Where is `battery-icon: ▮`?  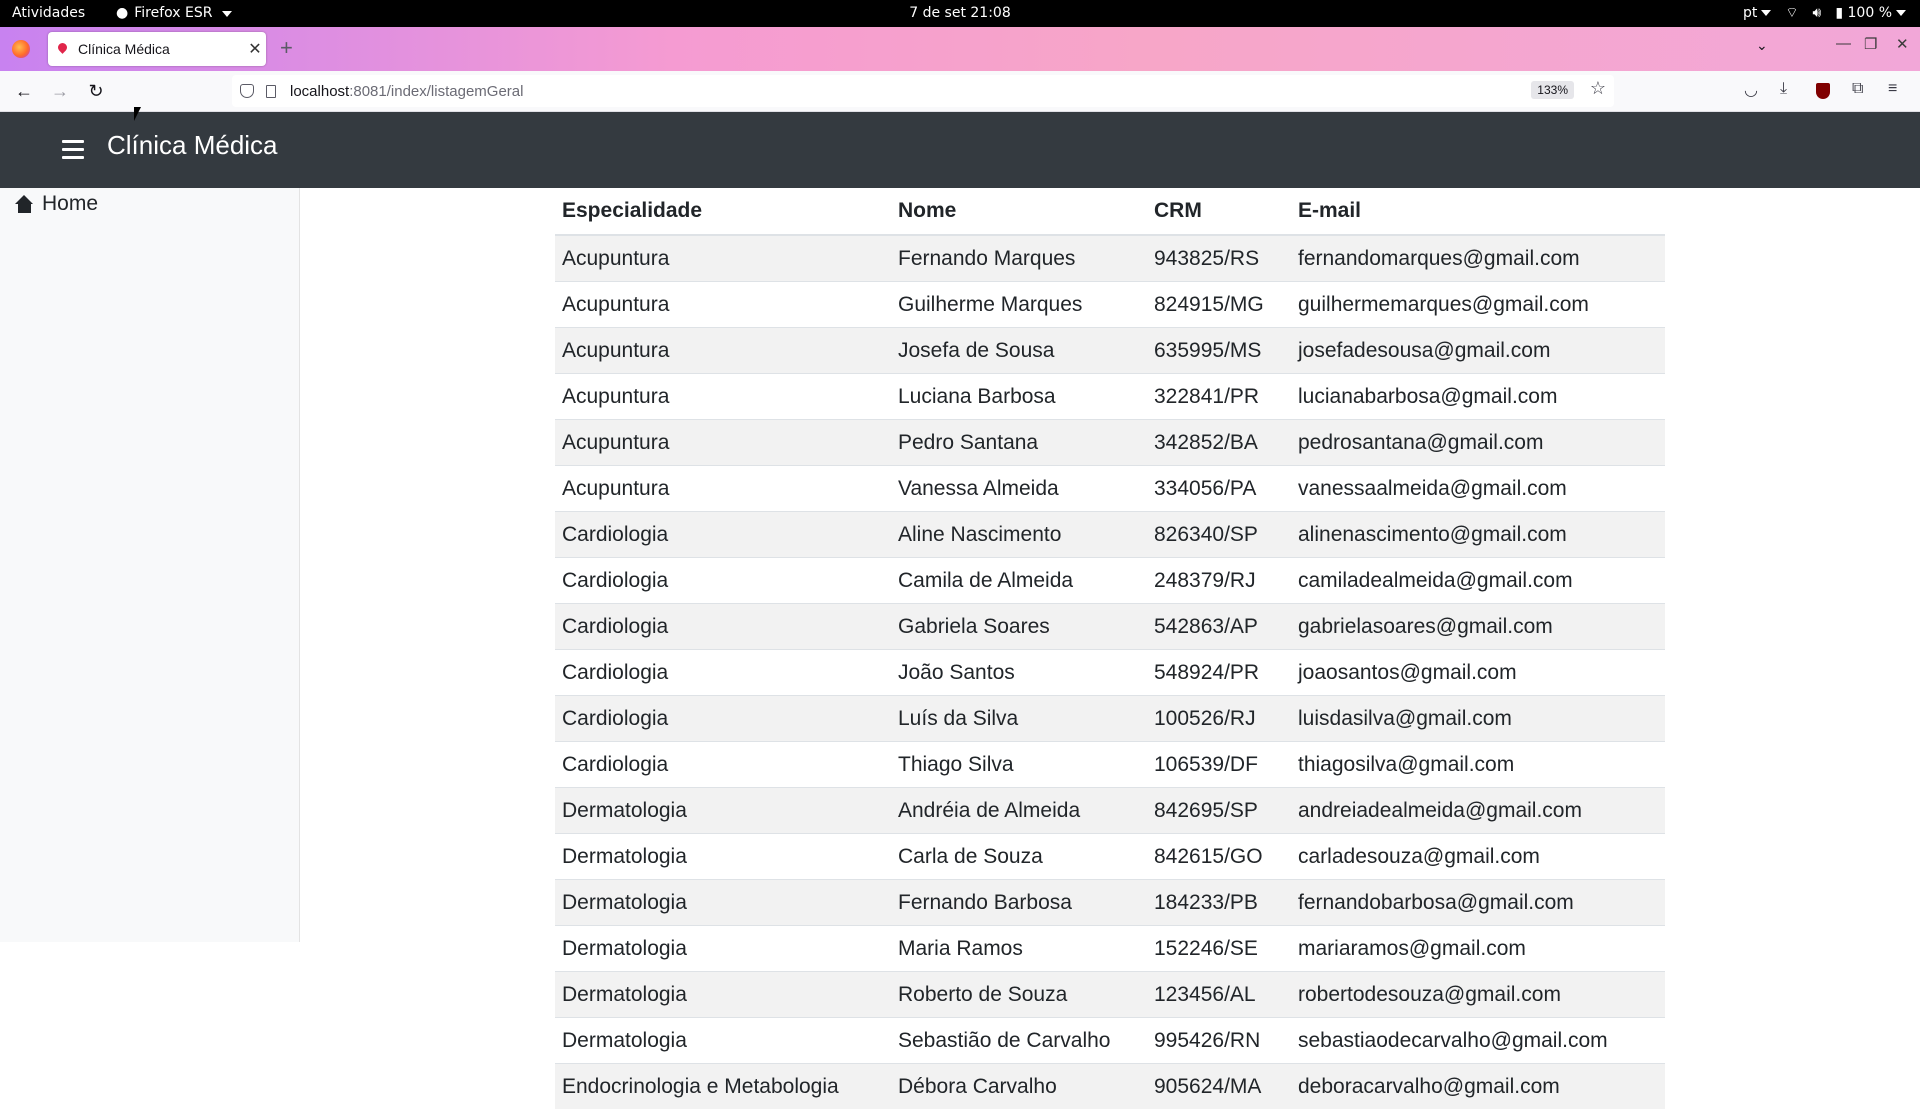 battery-icon: ▮ is located at coordinates (1839, 13).